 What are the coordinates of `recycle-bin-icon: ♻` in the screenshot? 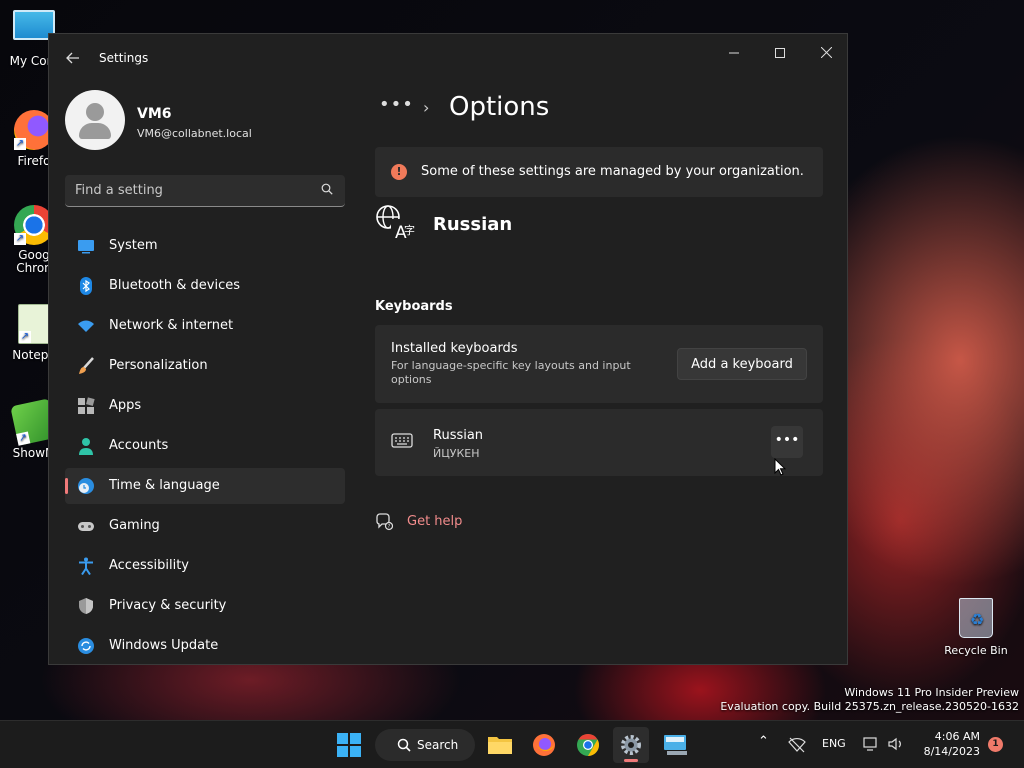 It's located at (976, 618).